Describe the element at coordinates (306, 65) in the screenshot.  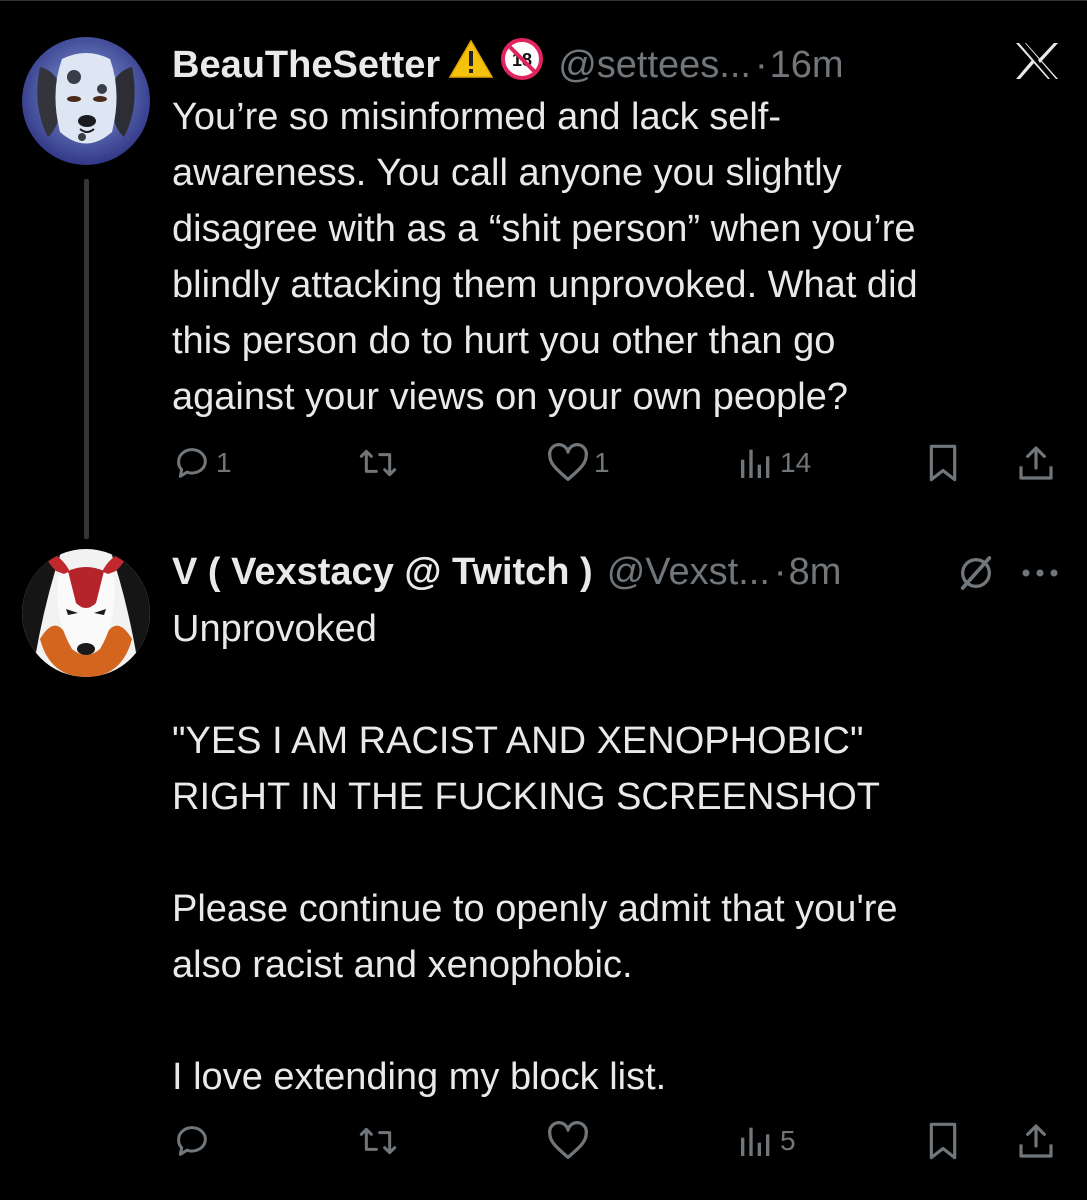
I see `display-name: BeauTheSetter` at that location.